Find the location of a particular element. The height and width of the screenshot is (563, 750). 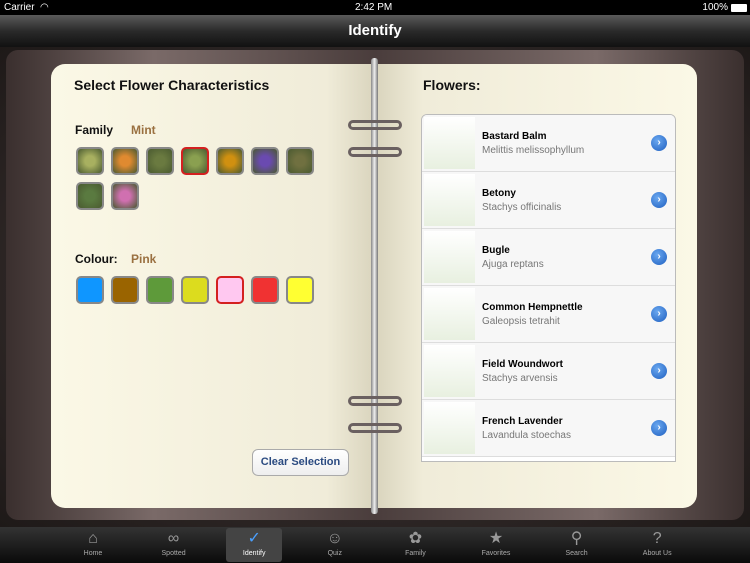

family-label: Family is located at coordinates (94, 130).